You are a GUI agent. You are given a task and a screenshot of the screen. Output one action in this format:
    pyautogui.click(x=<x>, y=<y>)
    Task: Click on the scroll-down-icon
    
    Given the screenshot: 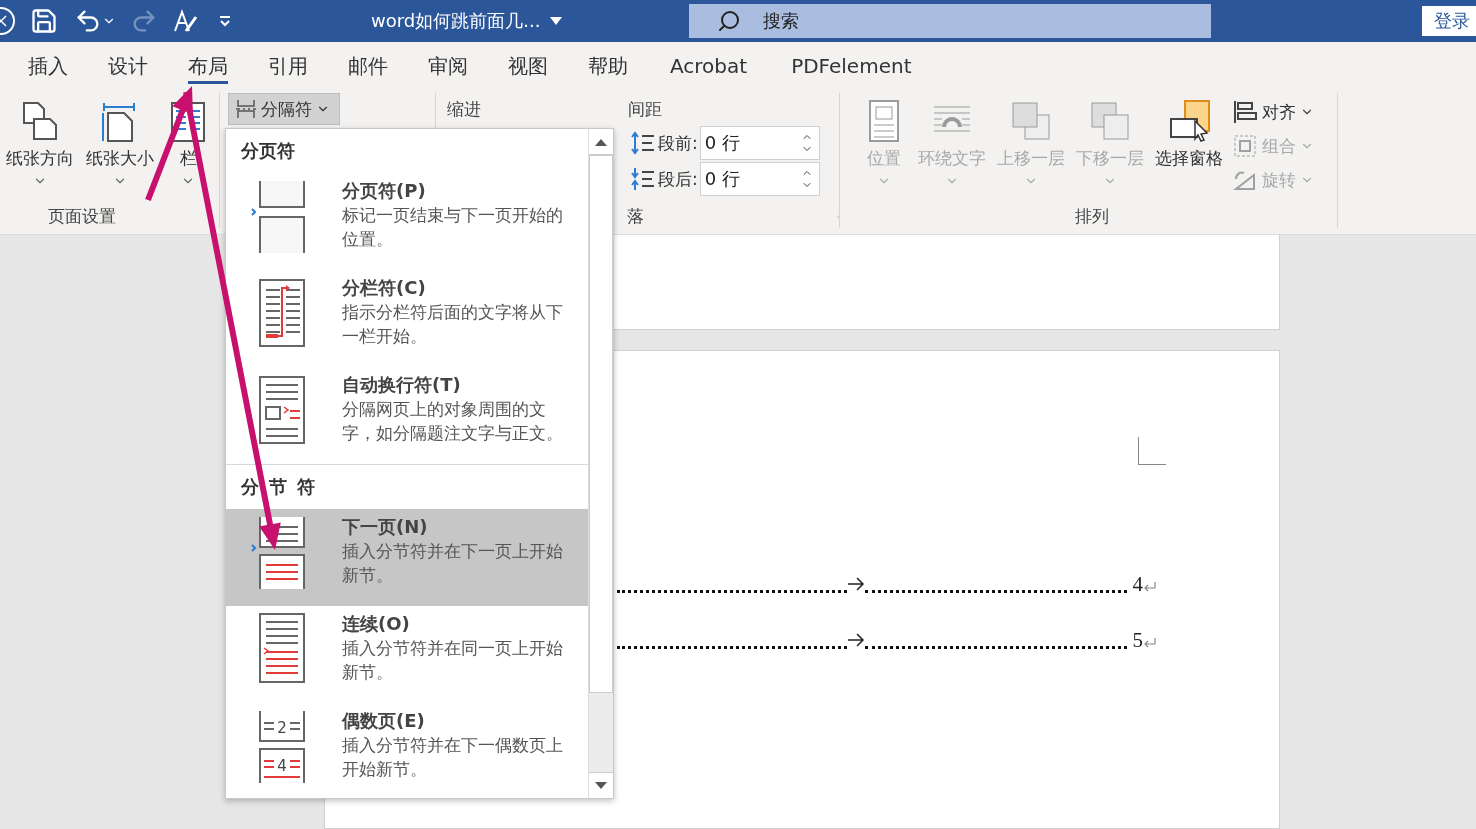 What is the action you would take?
    pyautogui.click(x=601, y=785)
    